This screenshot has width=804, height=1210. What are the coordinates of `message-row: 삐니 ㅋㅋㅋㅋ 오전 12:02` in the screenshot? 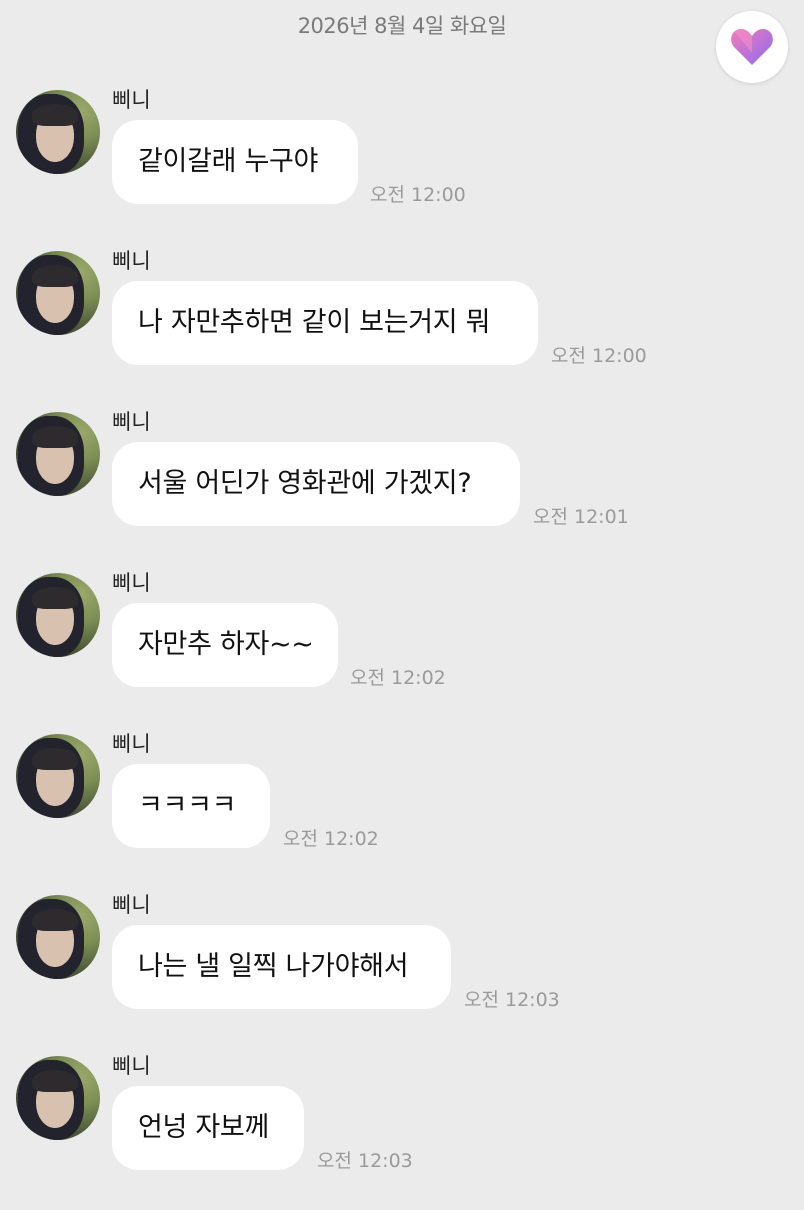 It's located at (402, 808).